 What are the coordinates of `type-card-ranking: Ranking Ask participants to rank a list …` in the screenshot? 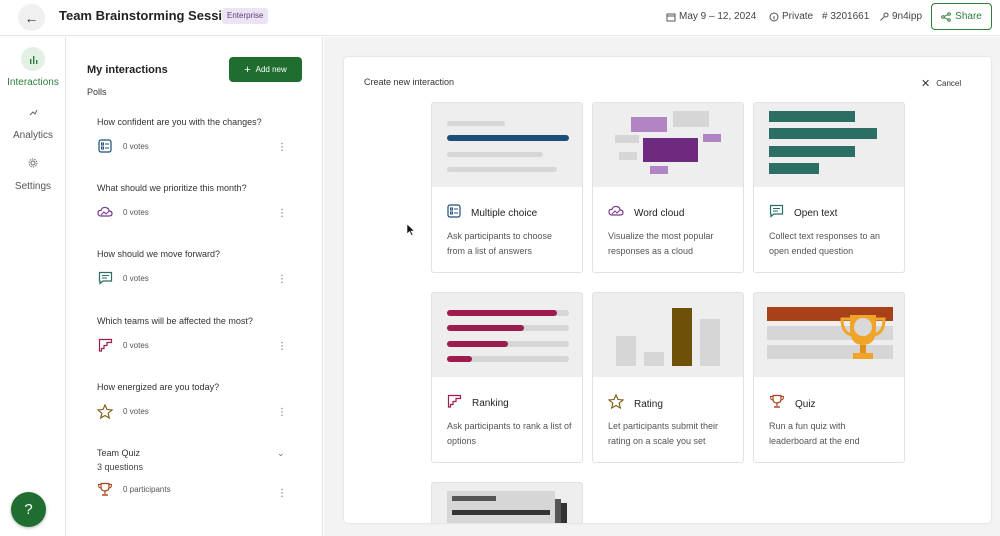 It's located at (507, 377).